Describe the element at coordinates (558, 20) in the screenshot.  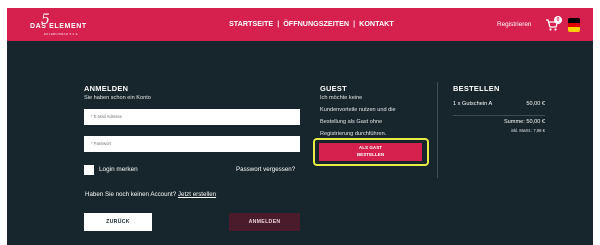
I see `cart-count-badge: 0` at that location.